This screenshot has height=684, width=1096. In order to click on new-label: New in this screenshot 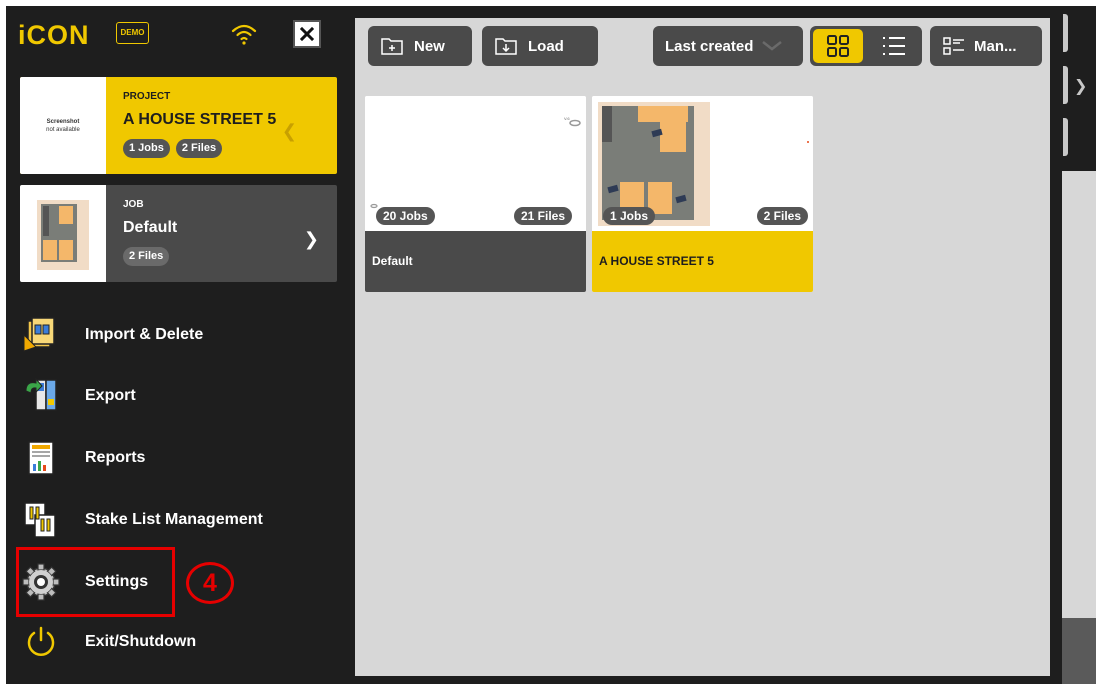, I will do `click(429, 46)`.